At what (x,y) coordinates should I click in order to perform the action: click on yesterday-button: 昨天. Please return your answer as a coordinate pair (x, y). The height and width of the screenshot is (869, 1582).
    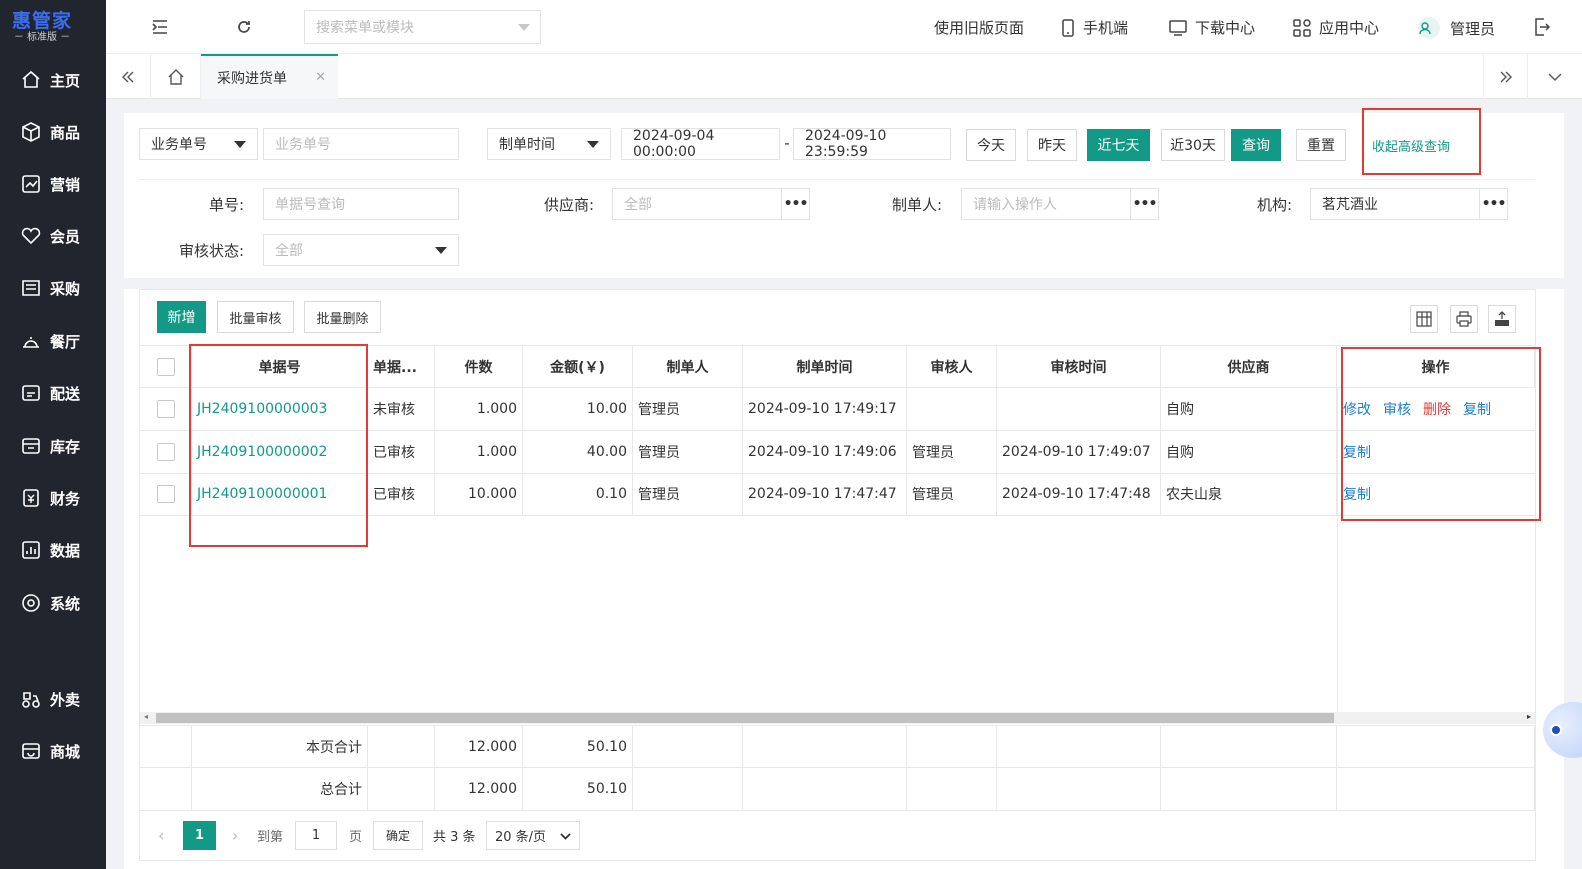
    Looking at the image, I should click on (1052, 145).